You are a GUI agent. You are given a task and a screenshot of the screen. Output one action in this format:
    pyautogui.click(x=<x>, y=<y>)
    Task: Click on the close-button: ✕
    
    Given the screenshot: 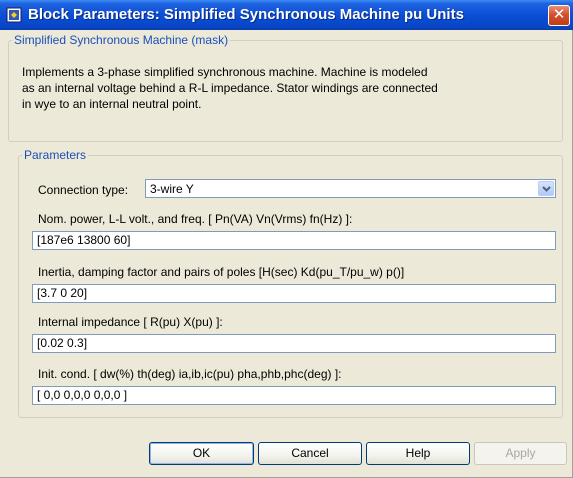 What is the action you would take?
    pyautogui.click(x=559, y=15)
    